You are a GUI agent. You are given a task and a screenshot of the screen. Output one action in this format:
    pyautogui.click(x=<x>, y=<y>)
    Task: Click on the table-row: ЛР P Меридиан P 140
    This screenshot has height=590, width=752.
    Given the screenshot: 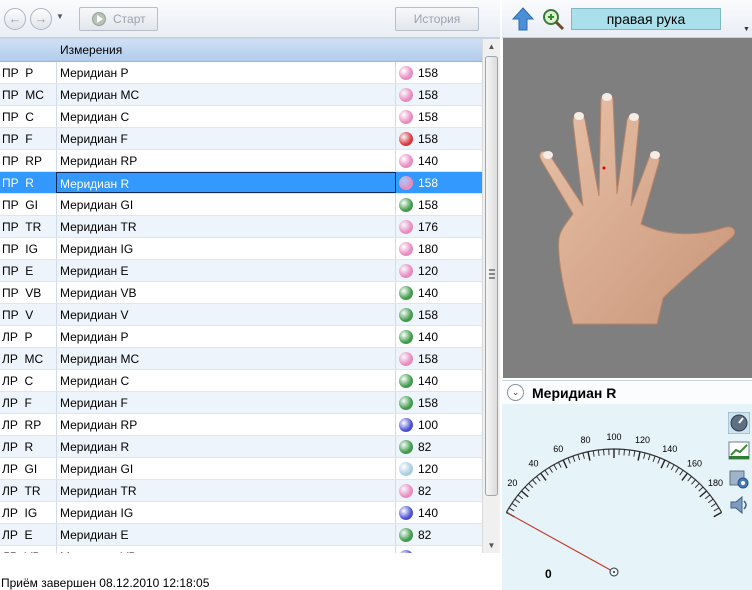 What is the action you would take?
    pyautogui.click(x=241, y=337)
    